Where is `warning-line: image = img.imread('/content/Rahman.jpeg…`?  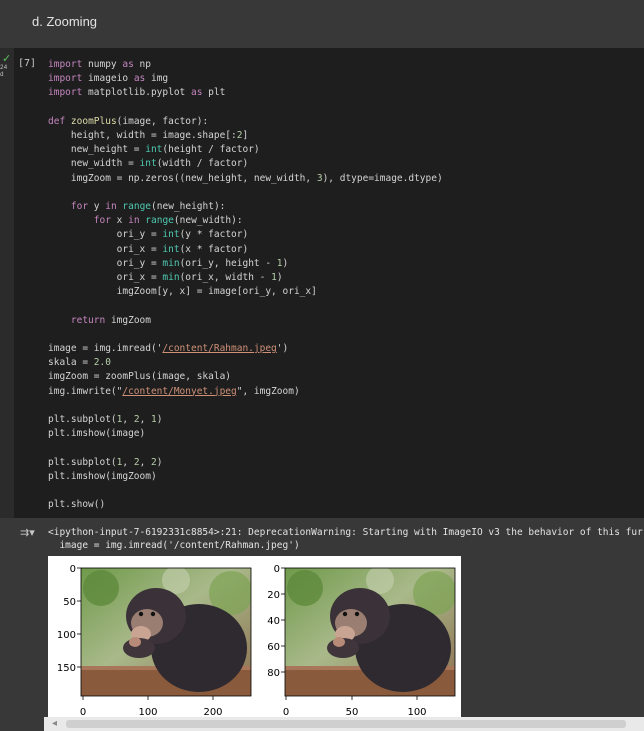 warning-line: image = img.imread('/content/Rahman.jpeg… is located at coordinates (174, 545).